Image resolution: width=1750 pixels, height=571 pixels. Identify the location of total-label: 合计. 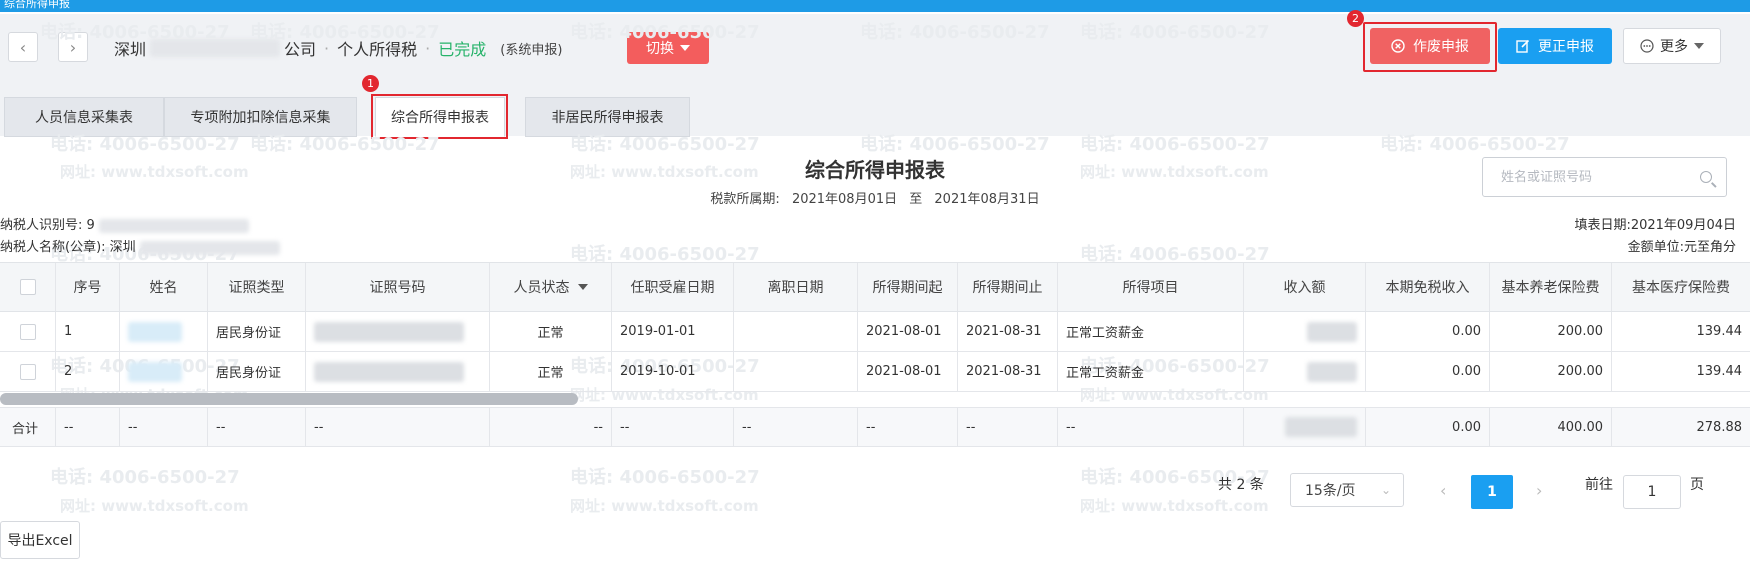
(28, 427).